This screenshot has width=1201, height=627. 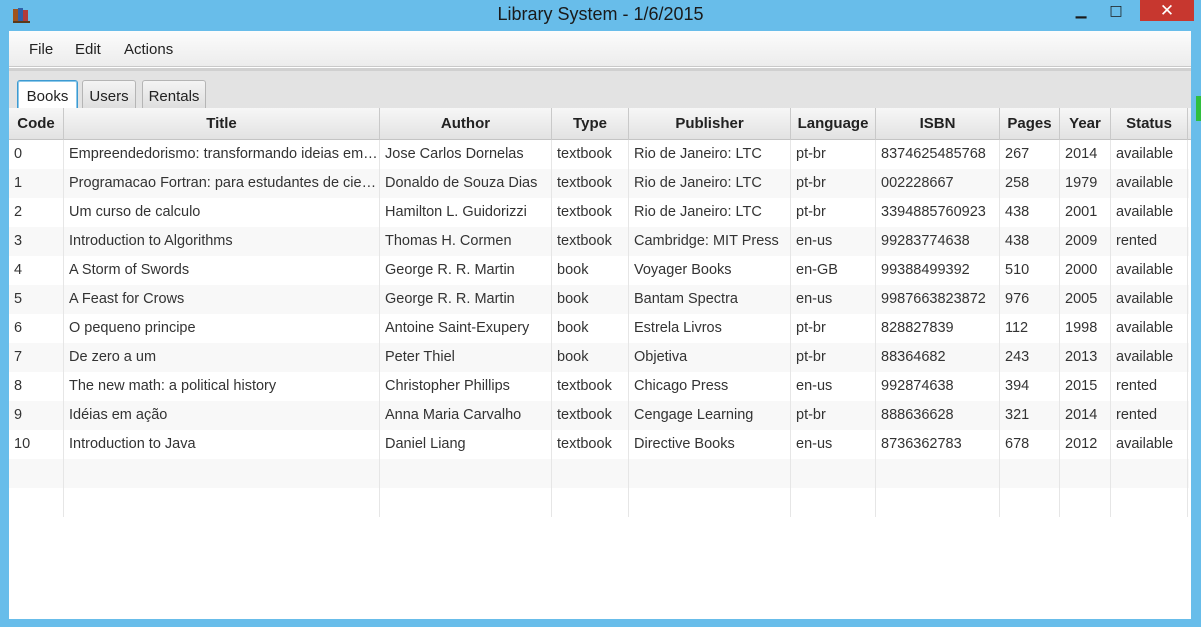 I want to click on cell-isbn: 3394885760923, so click(x=938, y=212).